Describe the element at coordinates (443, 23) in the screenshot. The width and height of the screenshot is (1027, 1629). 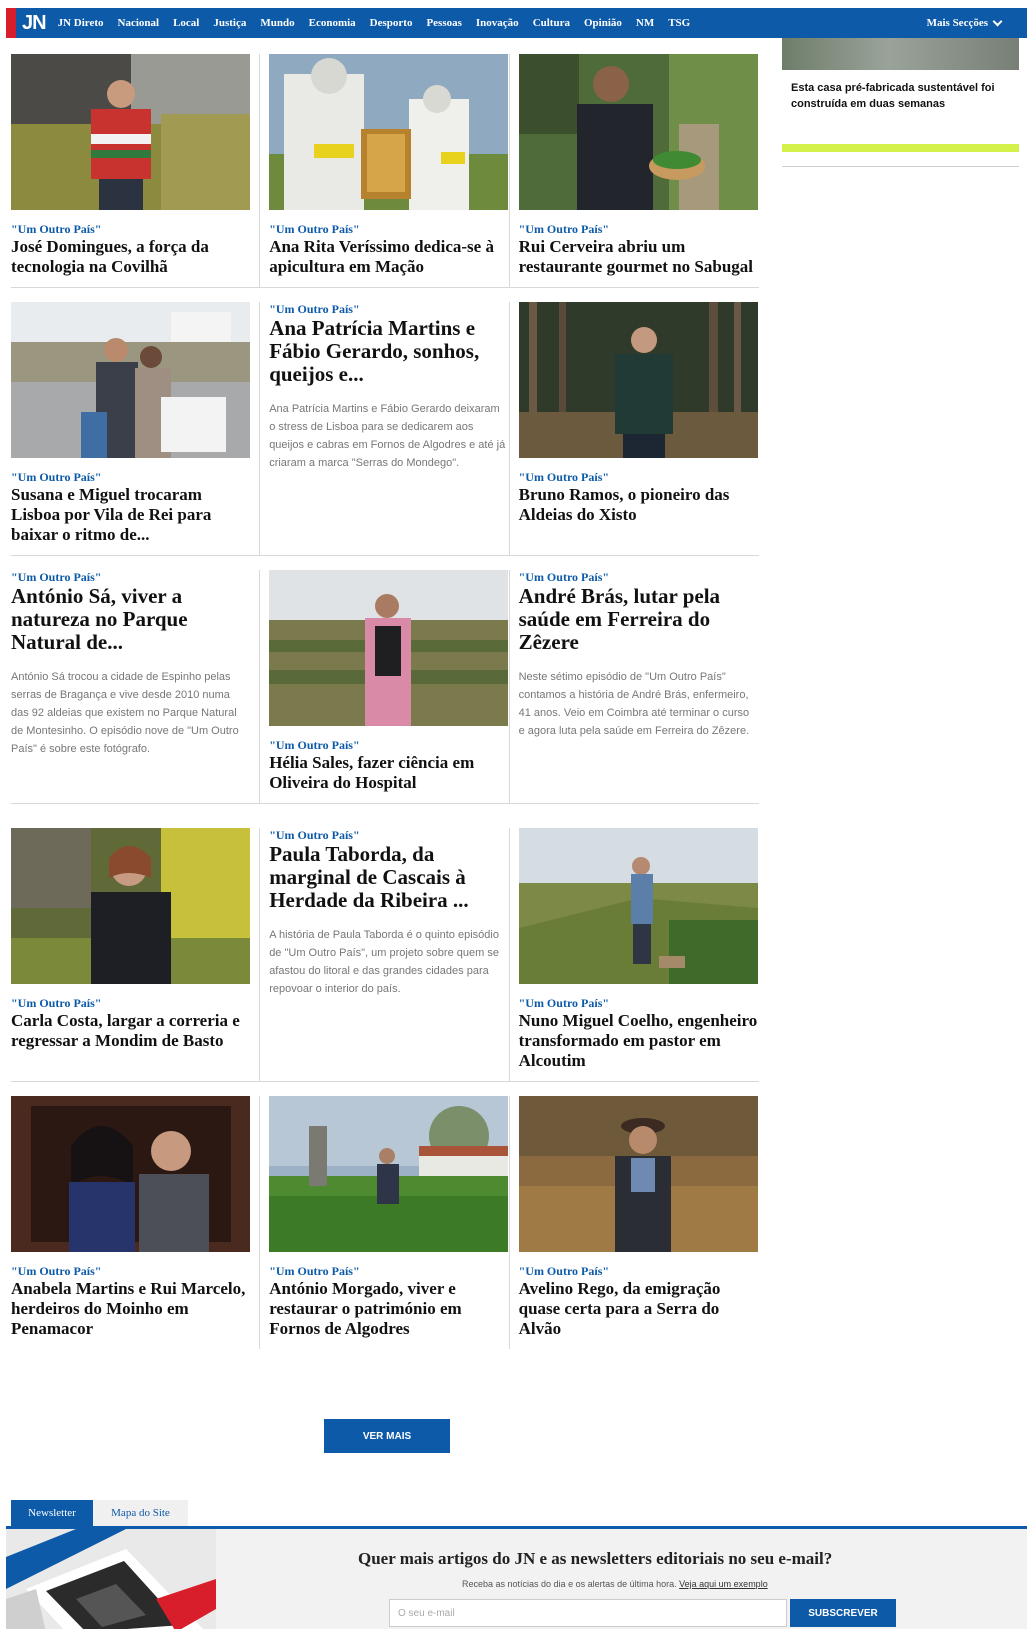
I see `nav-item-pessoas: Pessoas` at that location.